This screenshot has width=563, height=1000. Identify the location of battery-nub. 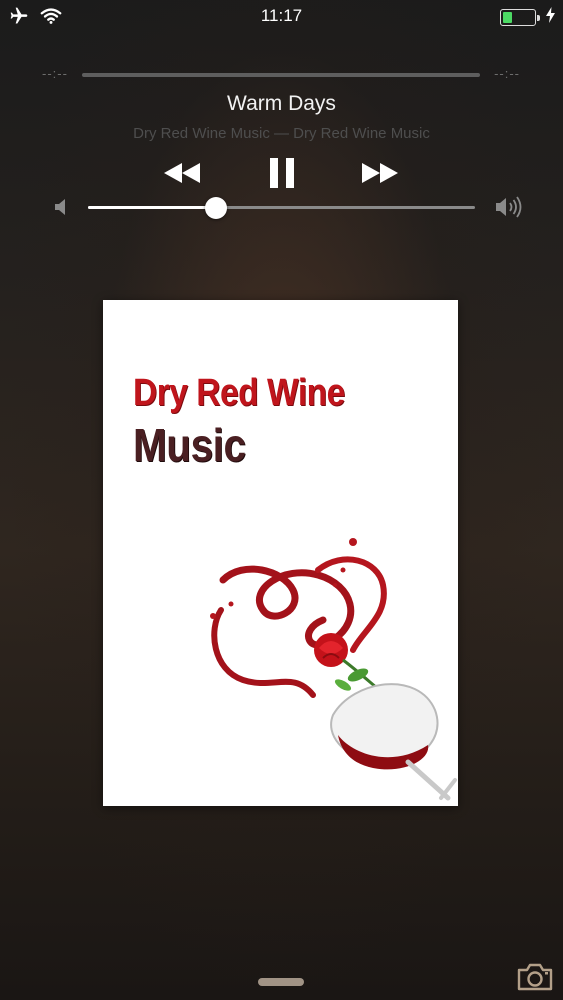
(538, 18).